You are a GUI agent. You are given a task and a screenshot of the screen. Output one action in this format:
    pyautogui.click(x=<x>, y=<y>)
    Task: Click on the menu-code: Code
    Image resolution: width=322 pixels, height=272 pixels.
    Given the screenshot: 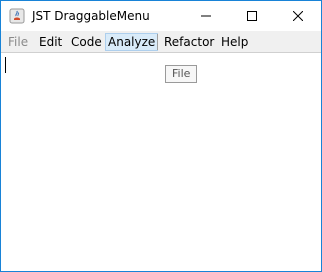 What is the action you would take?
    pyautogui.click(x=86, y=42)
    